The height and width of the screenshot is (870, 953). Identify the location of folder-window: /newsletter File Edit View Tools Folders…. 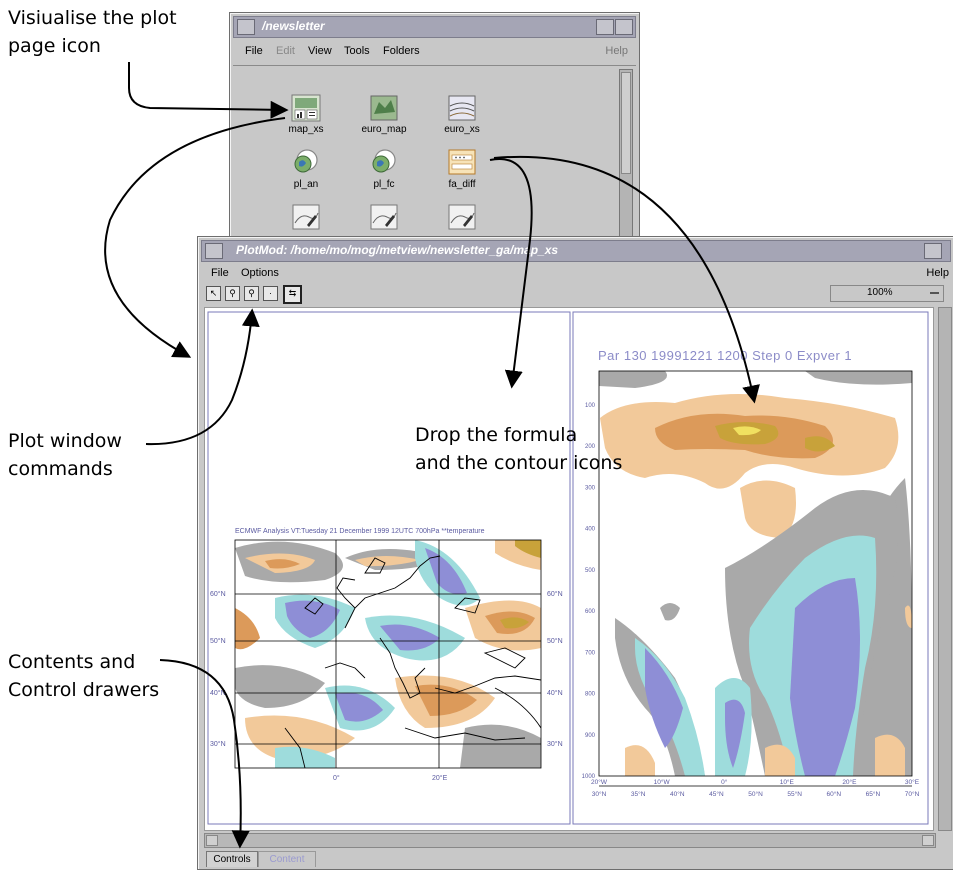
(434, 128).